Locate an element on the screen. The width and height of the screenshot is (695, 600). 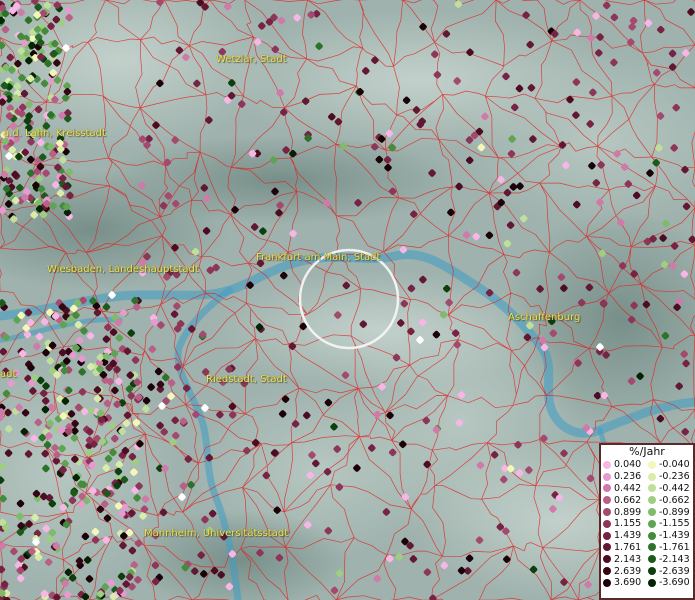
legend-row: 1.761 is located at coordinates (625, 548).